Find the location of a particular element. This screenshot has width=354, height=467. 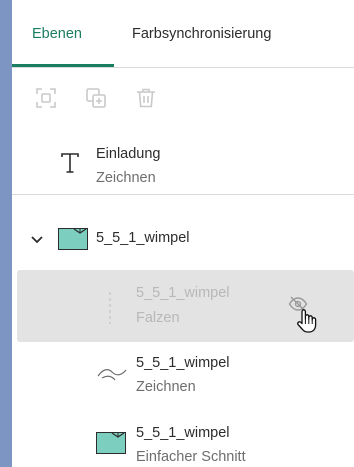

hand-cursor-icon is located at coordinates (307, 323).